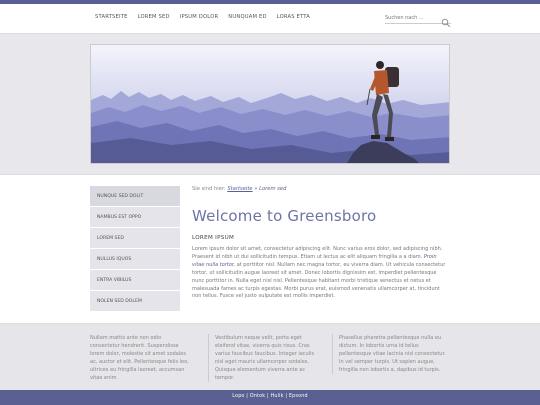  Describe the element at coordinates (293, 17) in the screenshot. I see `nav-item-loras-etta: Loras Etta` at that location.